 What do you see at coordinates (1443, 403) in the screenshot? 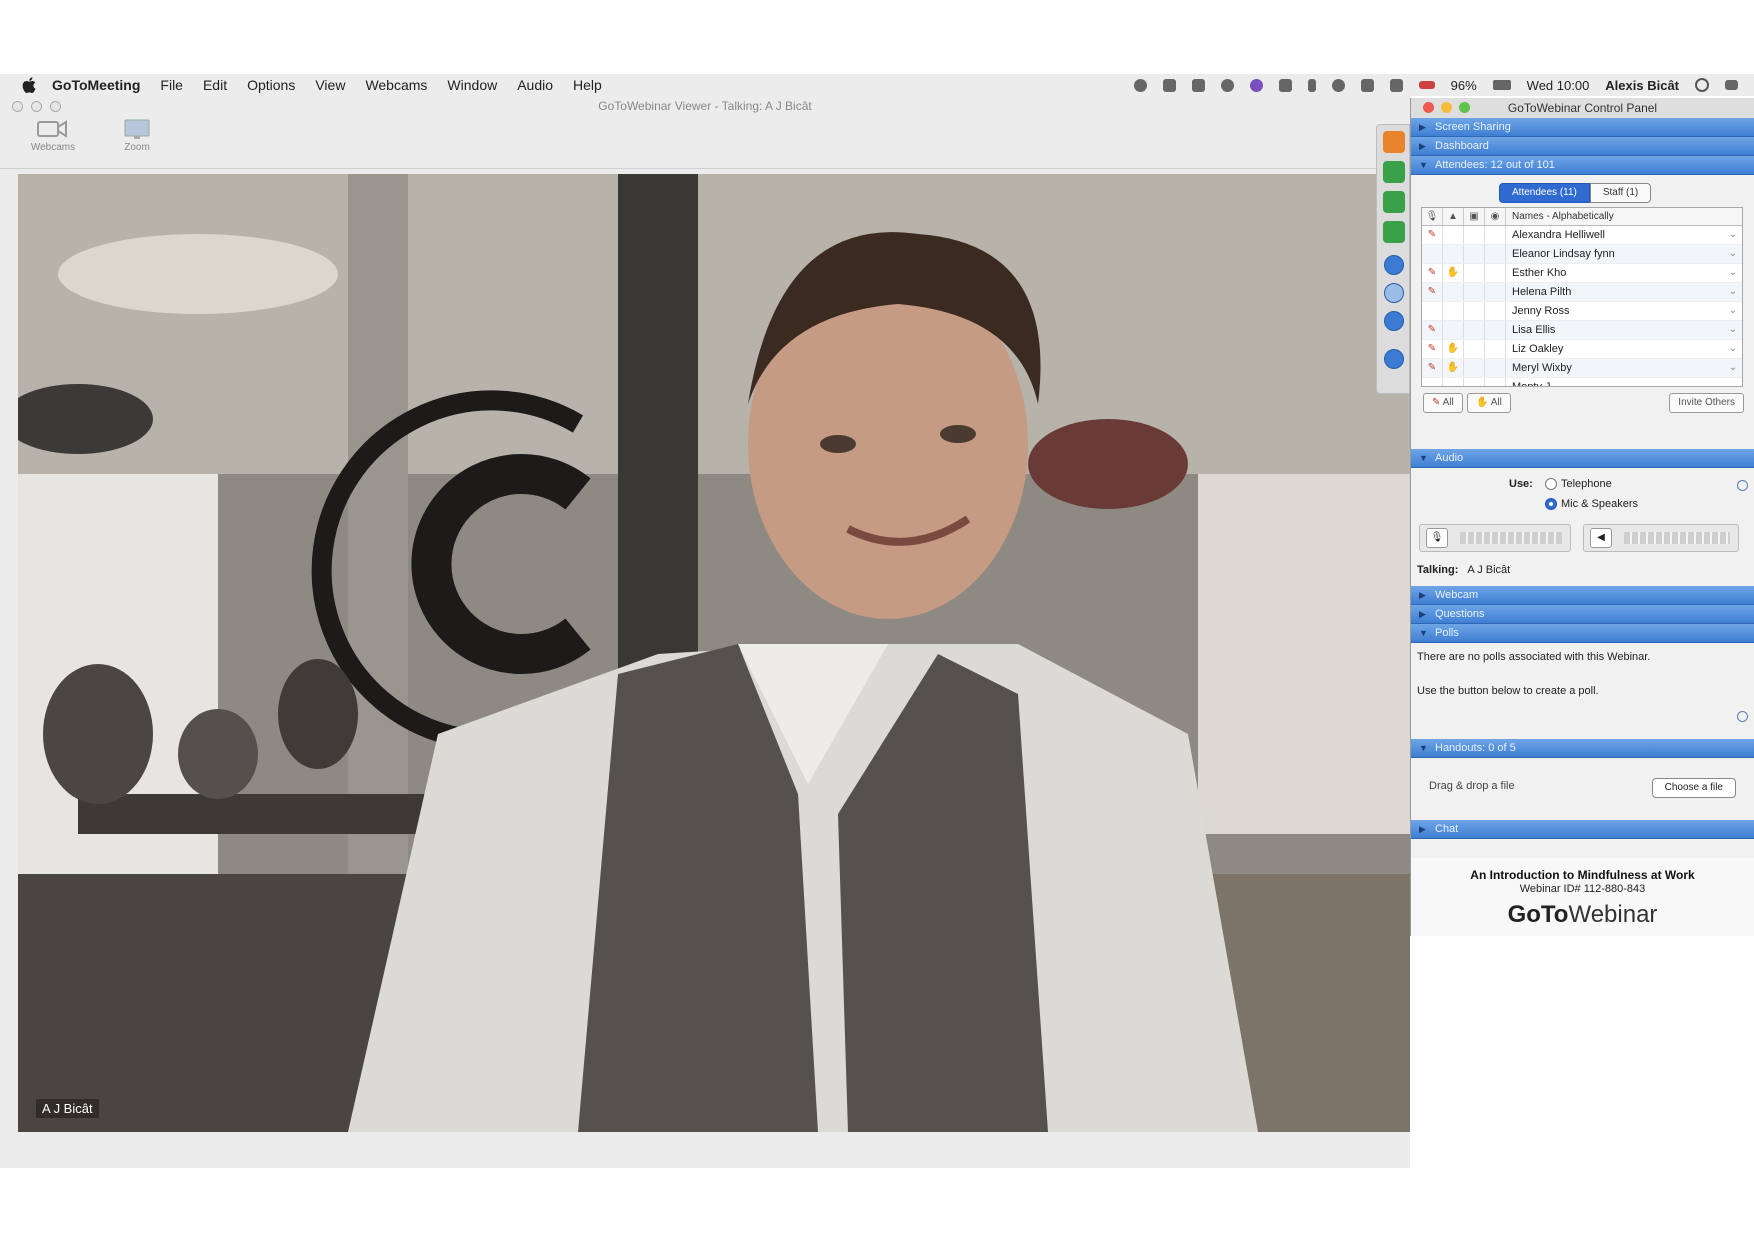
I see `draw-all-button: ✎ All` at bounding box center [1443, 403].